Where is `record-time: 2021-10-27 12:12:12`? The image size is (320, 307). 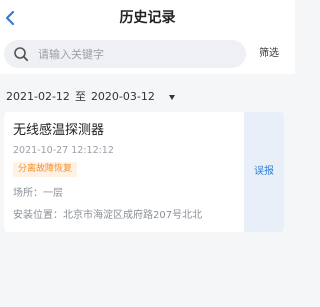
record-time: 2021-10-27 12:12:12 is located at coordinates (63, 150).